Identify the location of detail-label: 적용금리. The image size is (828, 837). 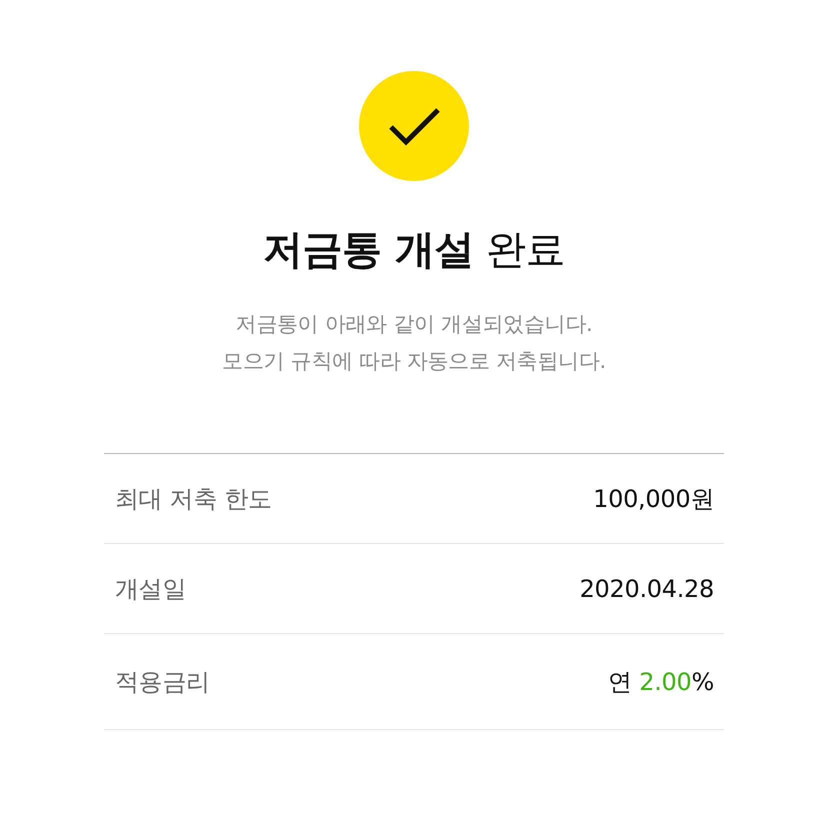
(162, 682).